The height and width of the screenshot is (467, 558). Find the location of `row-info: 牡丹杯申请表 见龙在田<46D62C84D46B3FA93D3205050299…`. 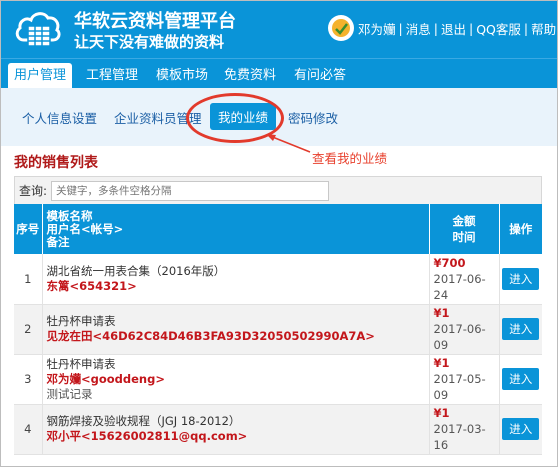

row-info: 牡丹杯申请表 见龙在田<46D62C84D46B3FA93D3205050299… is located at coordinates (236, 329).